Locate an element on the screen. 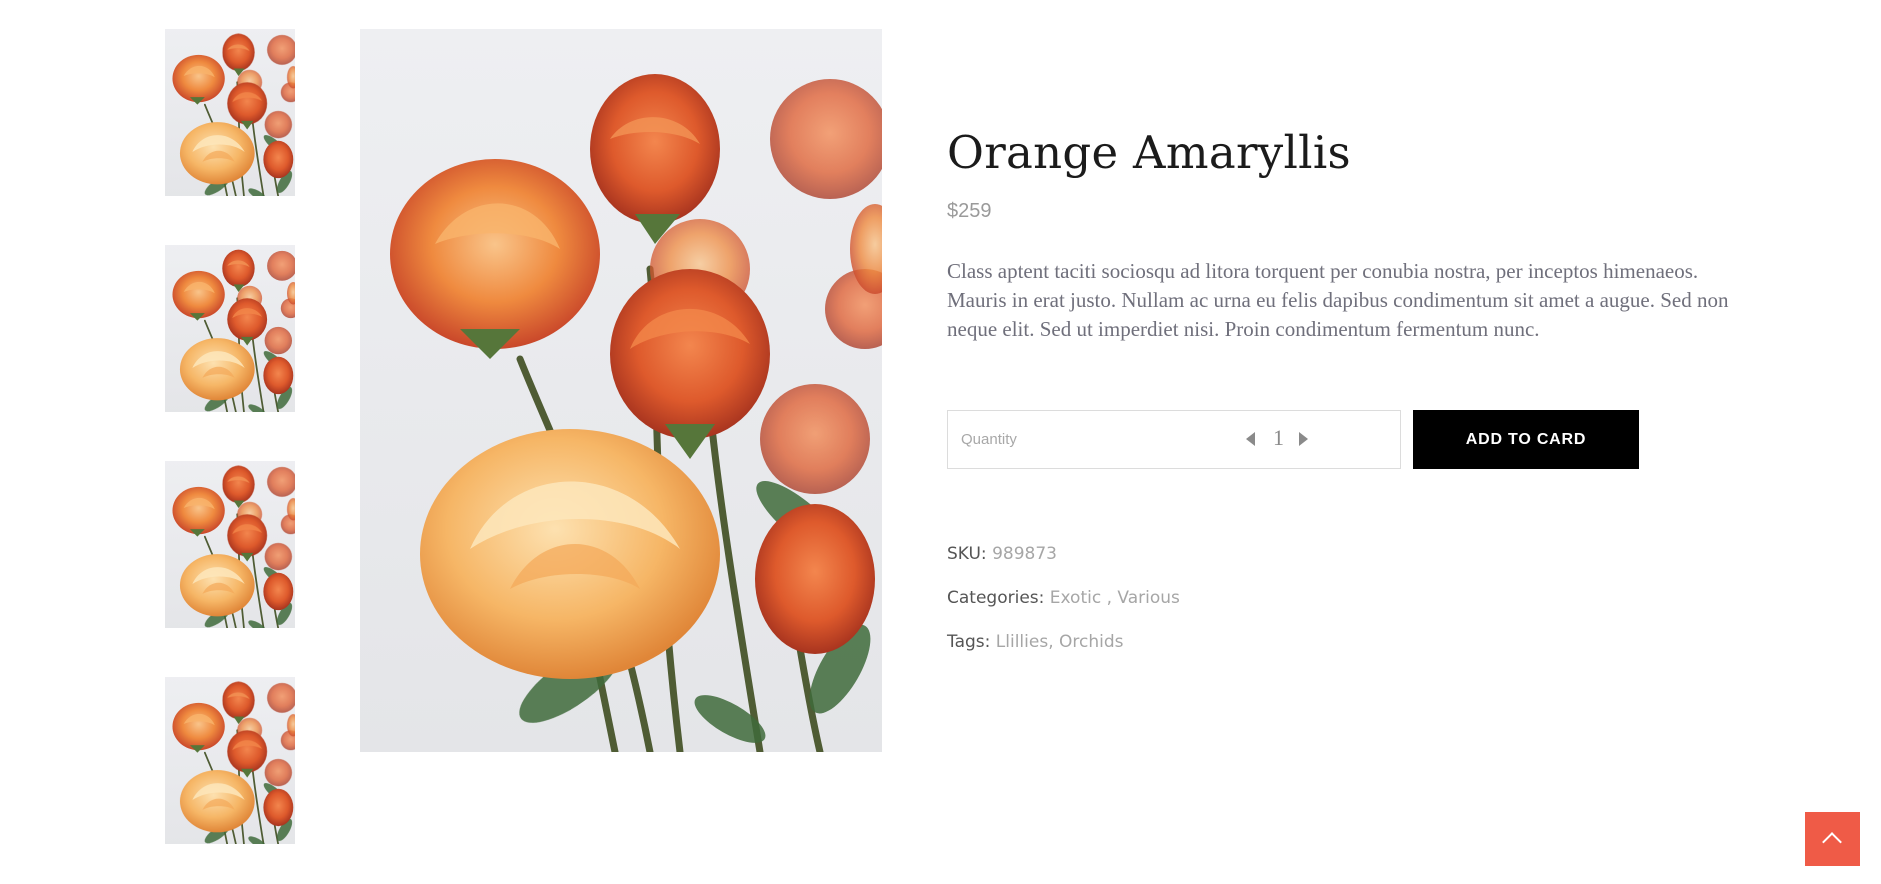  thumbnail-gallery is located at coordinates (230, 456).